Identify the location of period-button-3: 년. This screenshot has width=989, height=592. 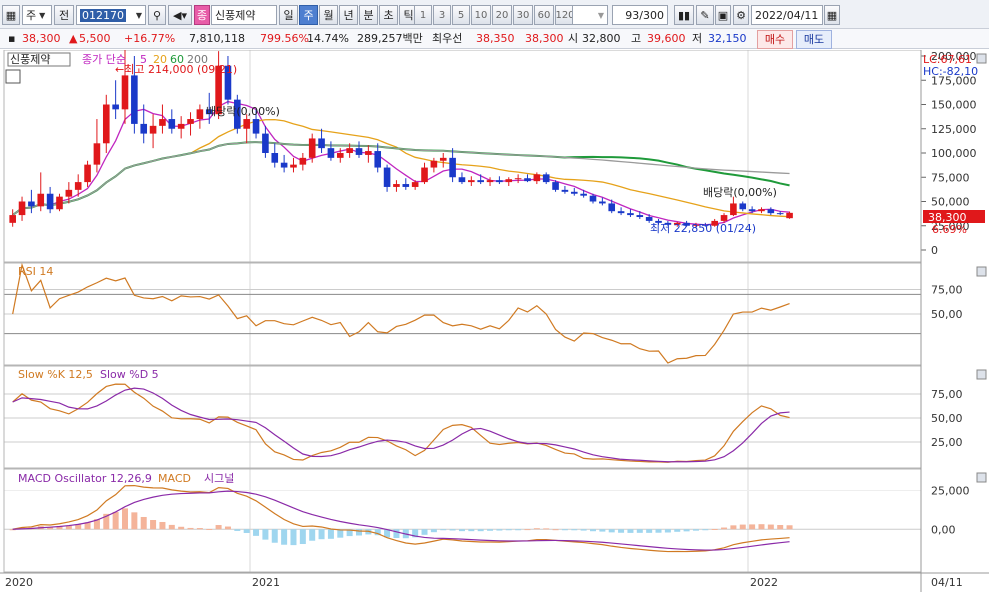
(348, 15).